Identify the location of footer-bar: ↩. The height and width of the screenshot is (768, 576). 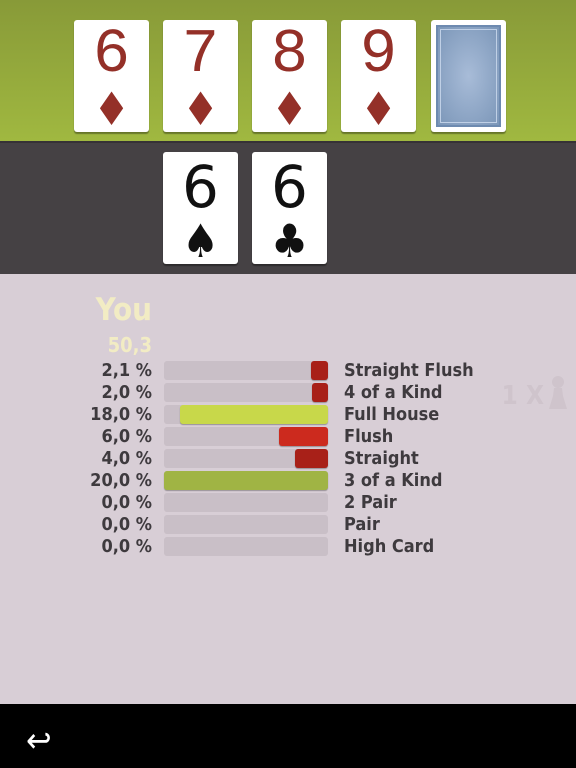
(288, 736).